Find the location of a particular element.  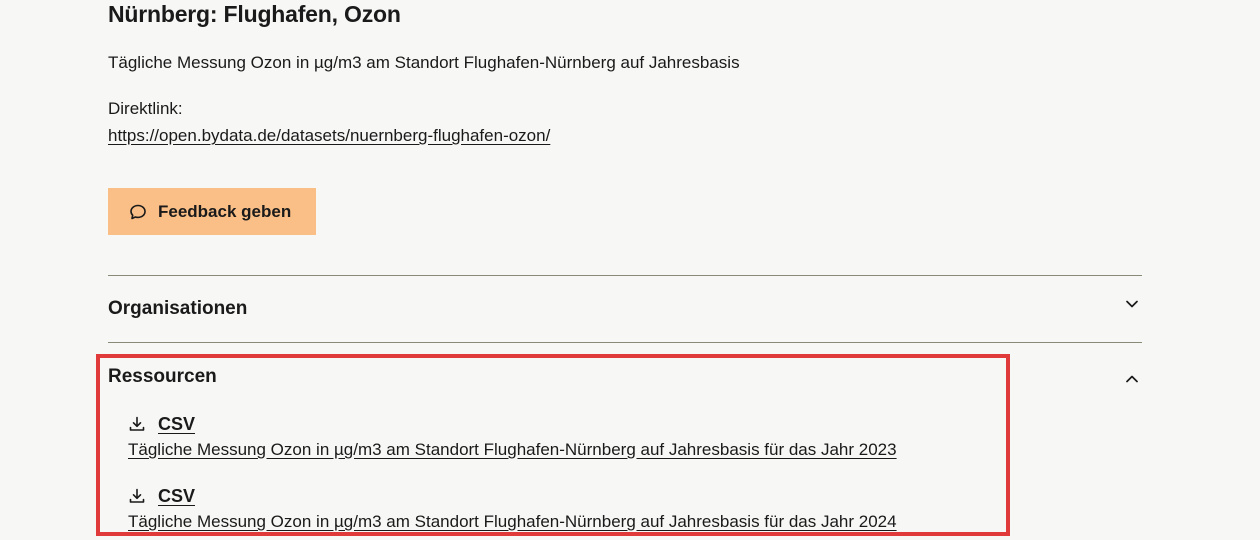

feedback-button-label: Feedback geben is located at coordinates (225, 211).